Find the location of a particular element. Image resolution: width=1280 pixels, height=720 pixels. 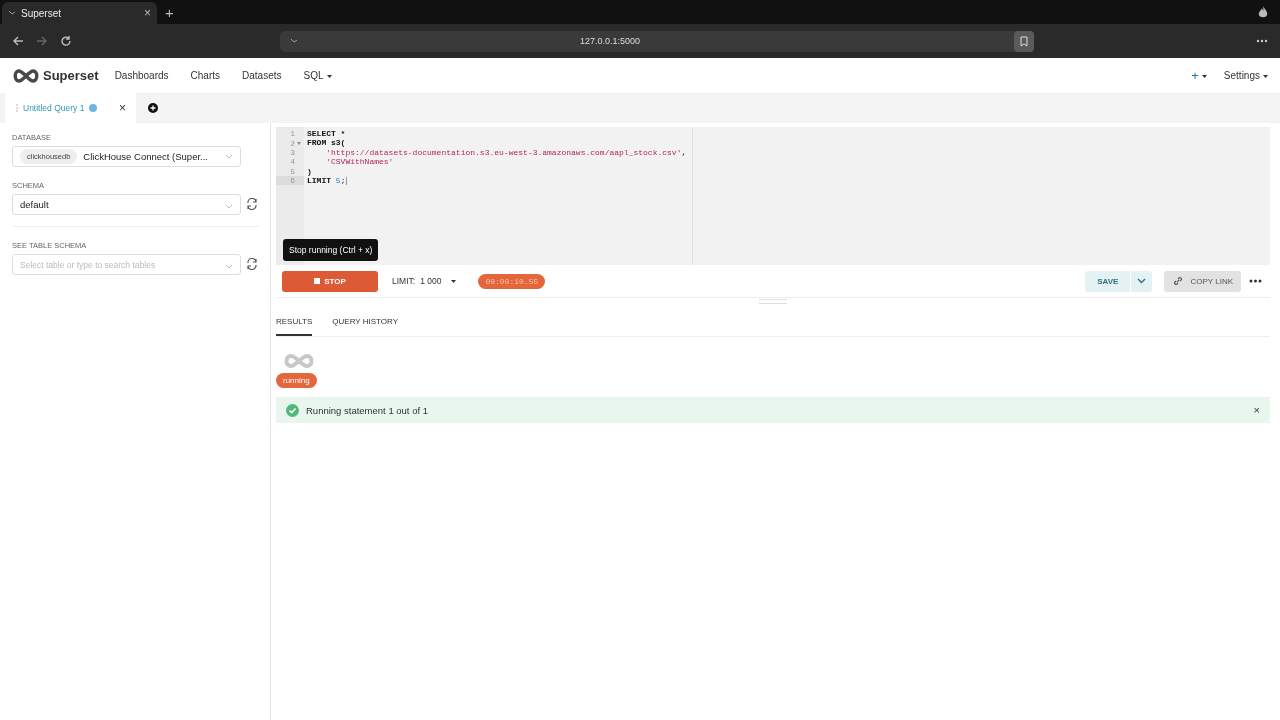

code-line: ) is located at coordinates (310, 171).